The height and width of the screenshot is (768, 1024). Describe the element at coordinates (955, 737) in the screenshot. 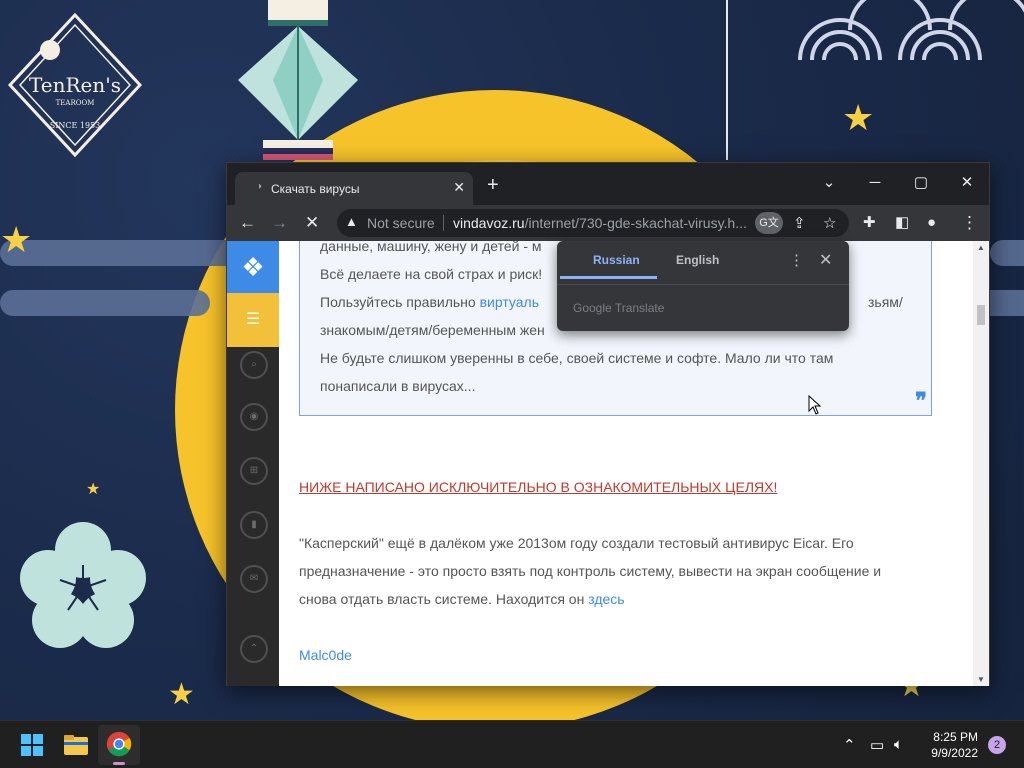

I see `clock-time: 8:25 PM` at that location.